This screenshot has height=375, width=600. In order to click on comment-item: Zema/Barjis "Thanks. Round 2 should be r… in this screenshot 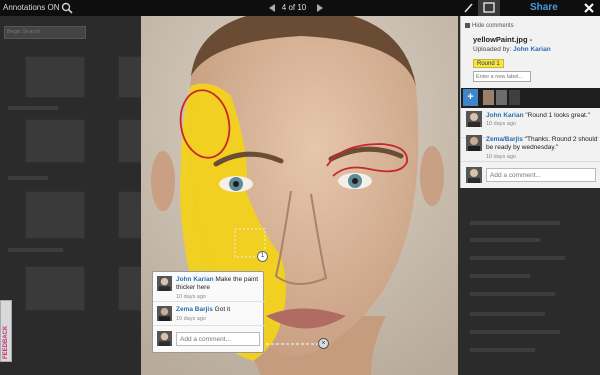, I will do `click(530, 147)`.